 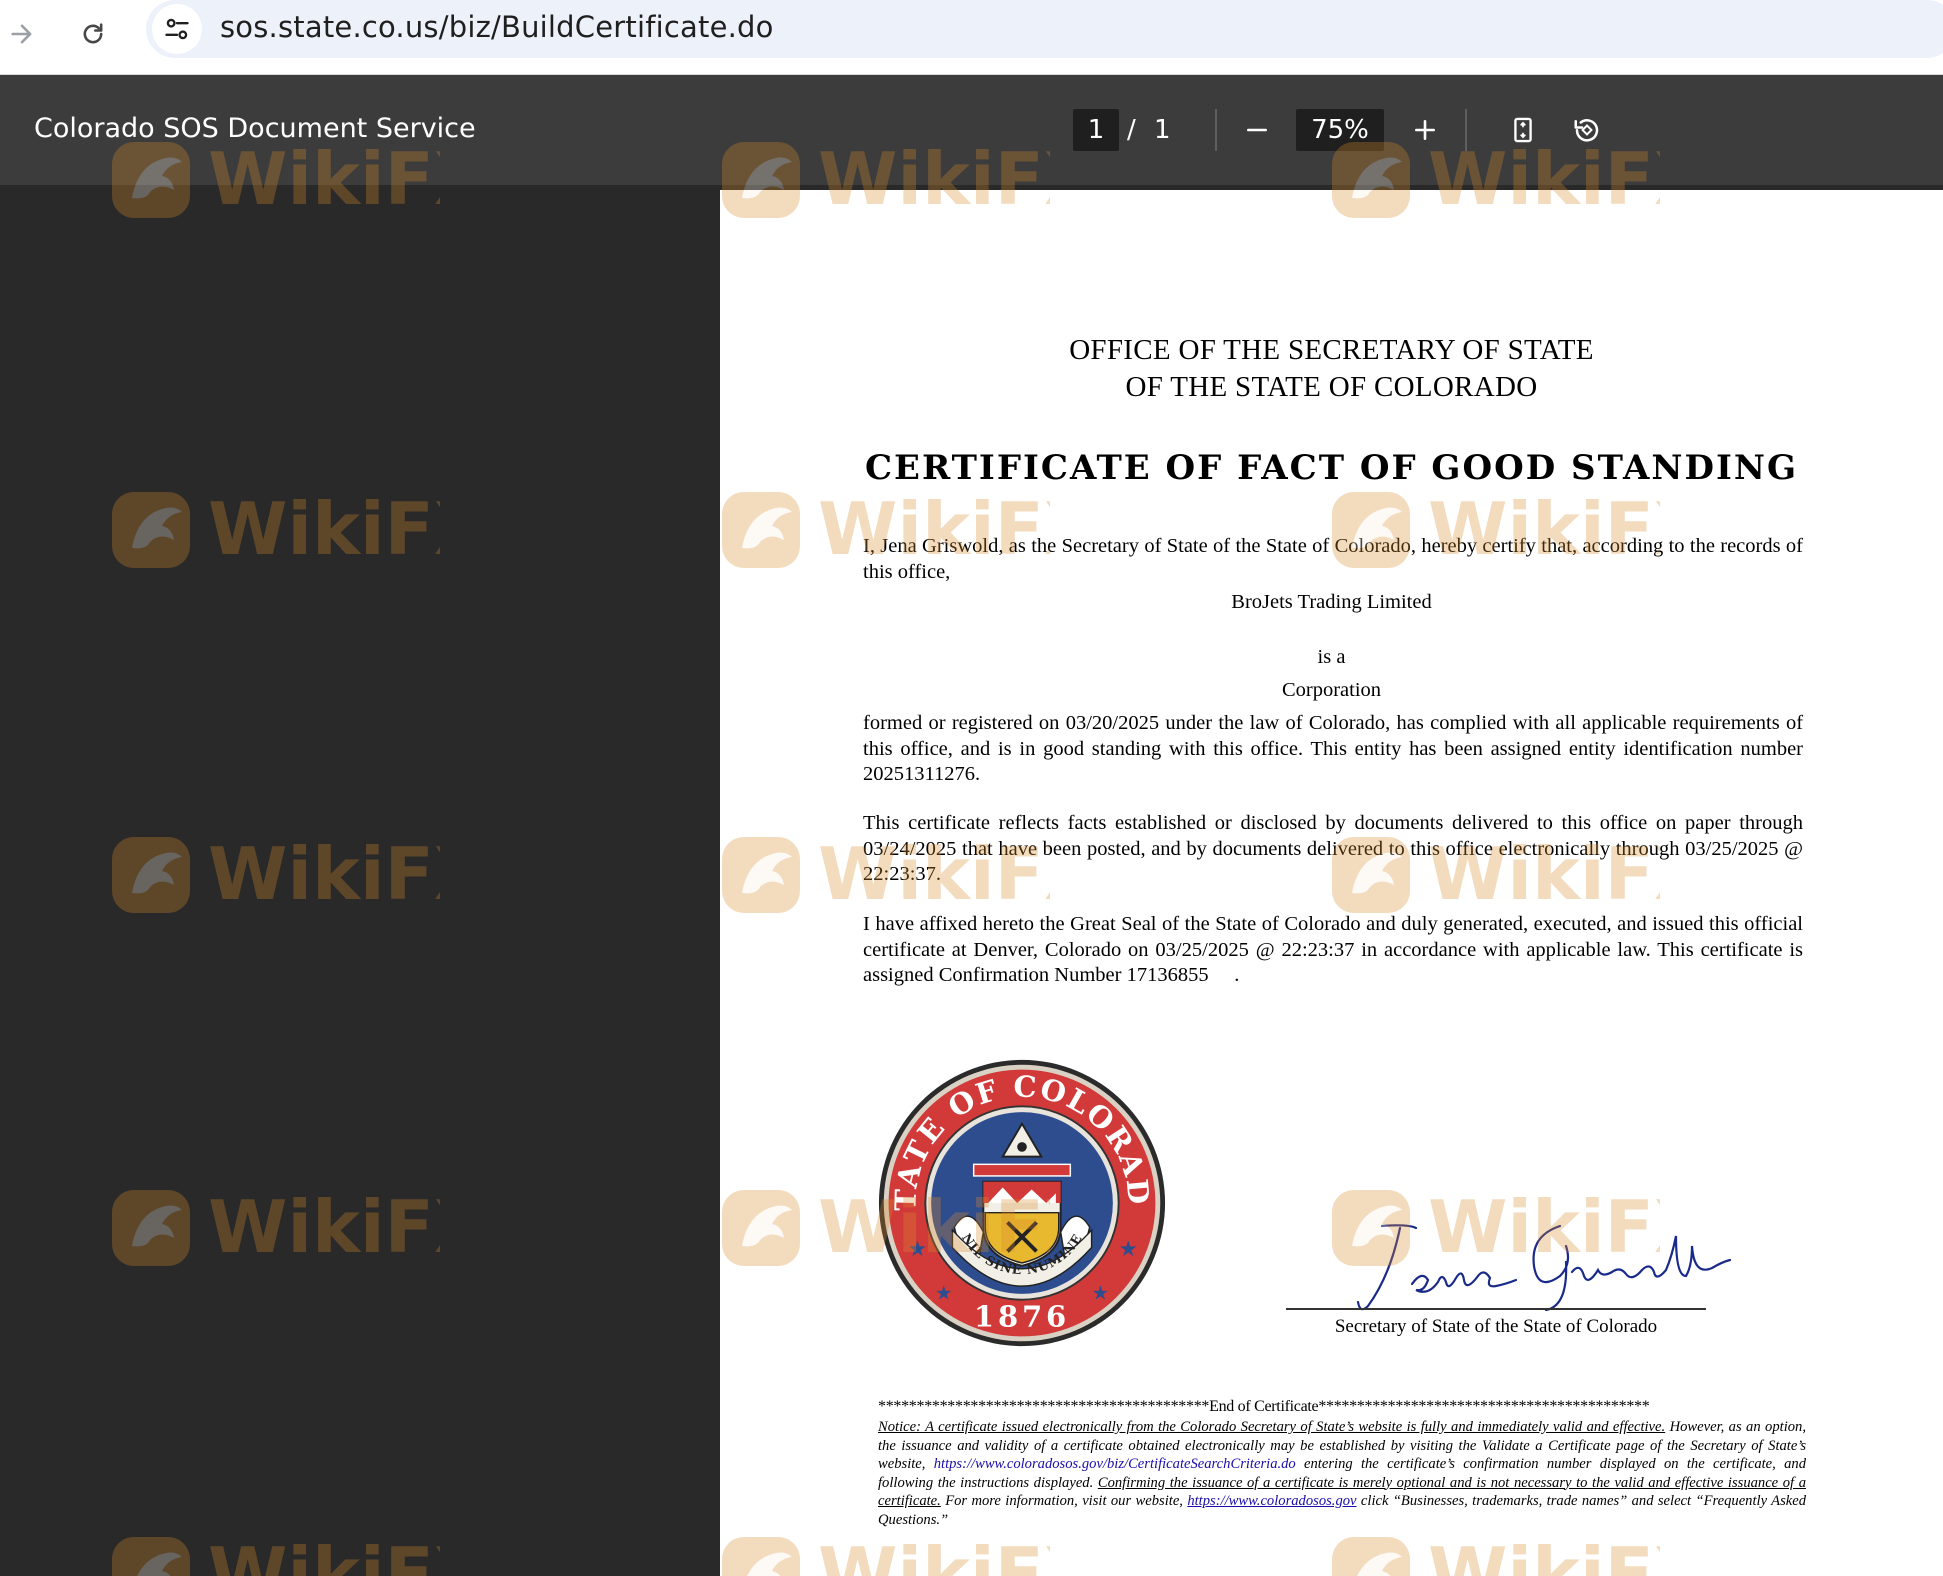 I want to click on confirmation-number: 17136855, so click(x=1167, y=975).